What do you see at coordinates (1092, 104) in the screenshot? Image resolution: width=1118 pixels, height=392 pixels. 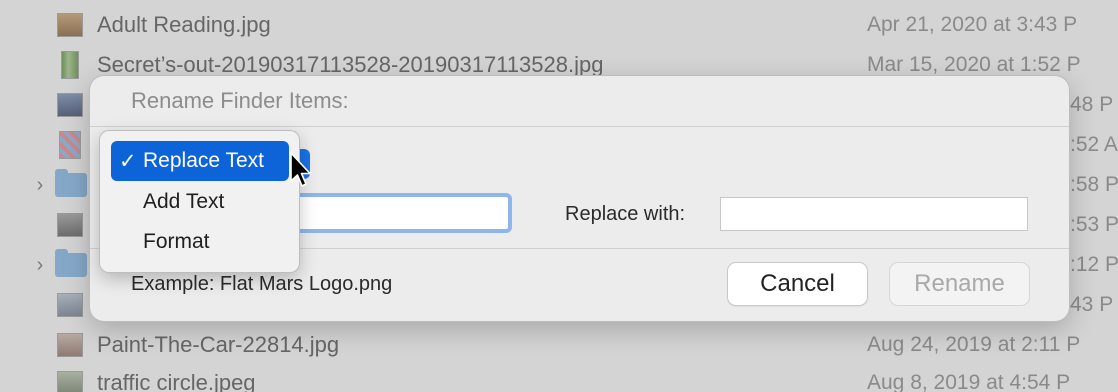 I see `file-date: 48 P` at bounding box center [1092, 104].